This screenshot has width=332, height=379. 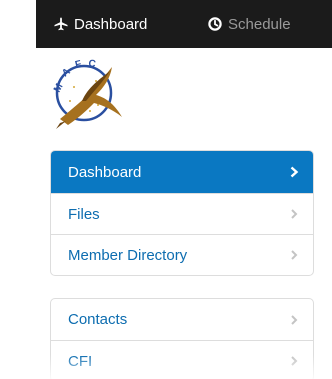 I want to click on sidebar-item-files: Files, so click(x=182, y=213).